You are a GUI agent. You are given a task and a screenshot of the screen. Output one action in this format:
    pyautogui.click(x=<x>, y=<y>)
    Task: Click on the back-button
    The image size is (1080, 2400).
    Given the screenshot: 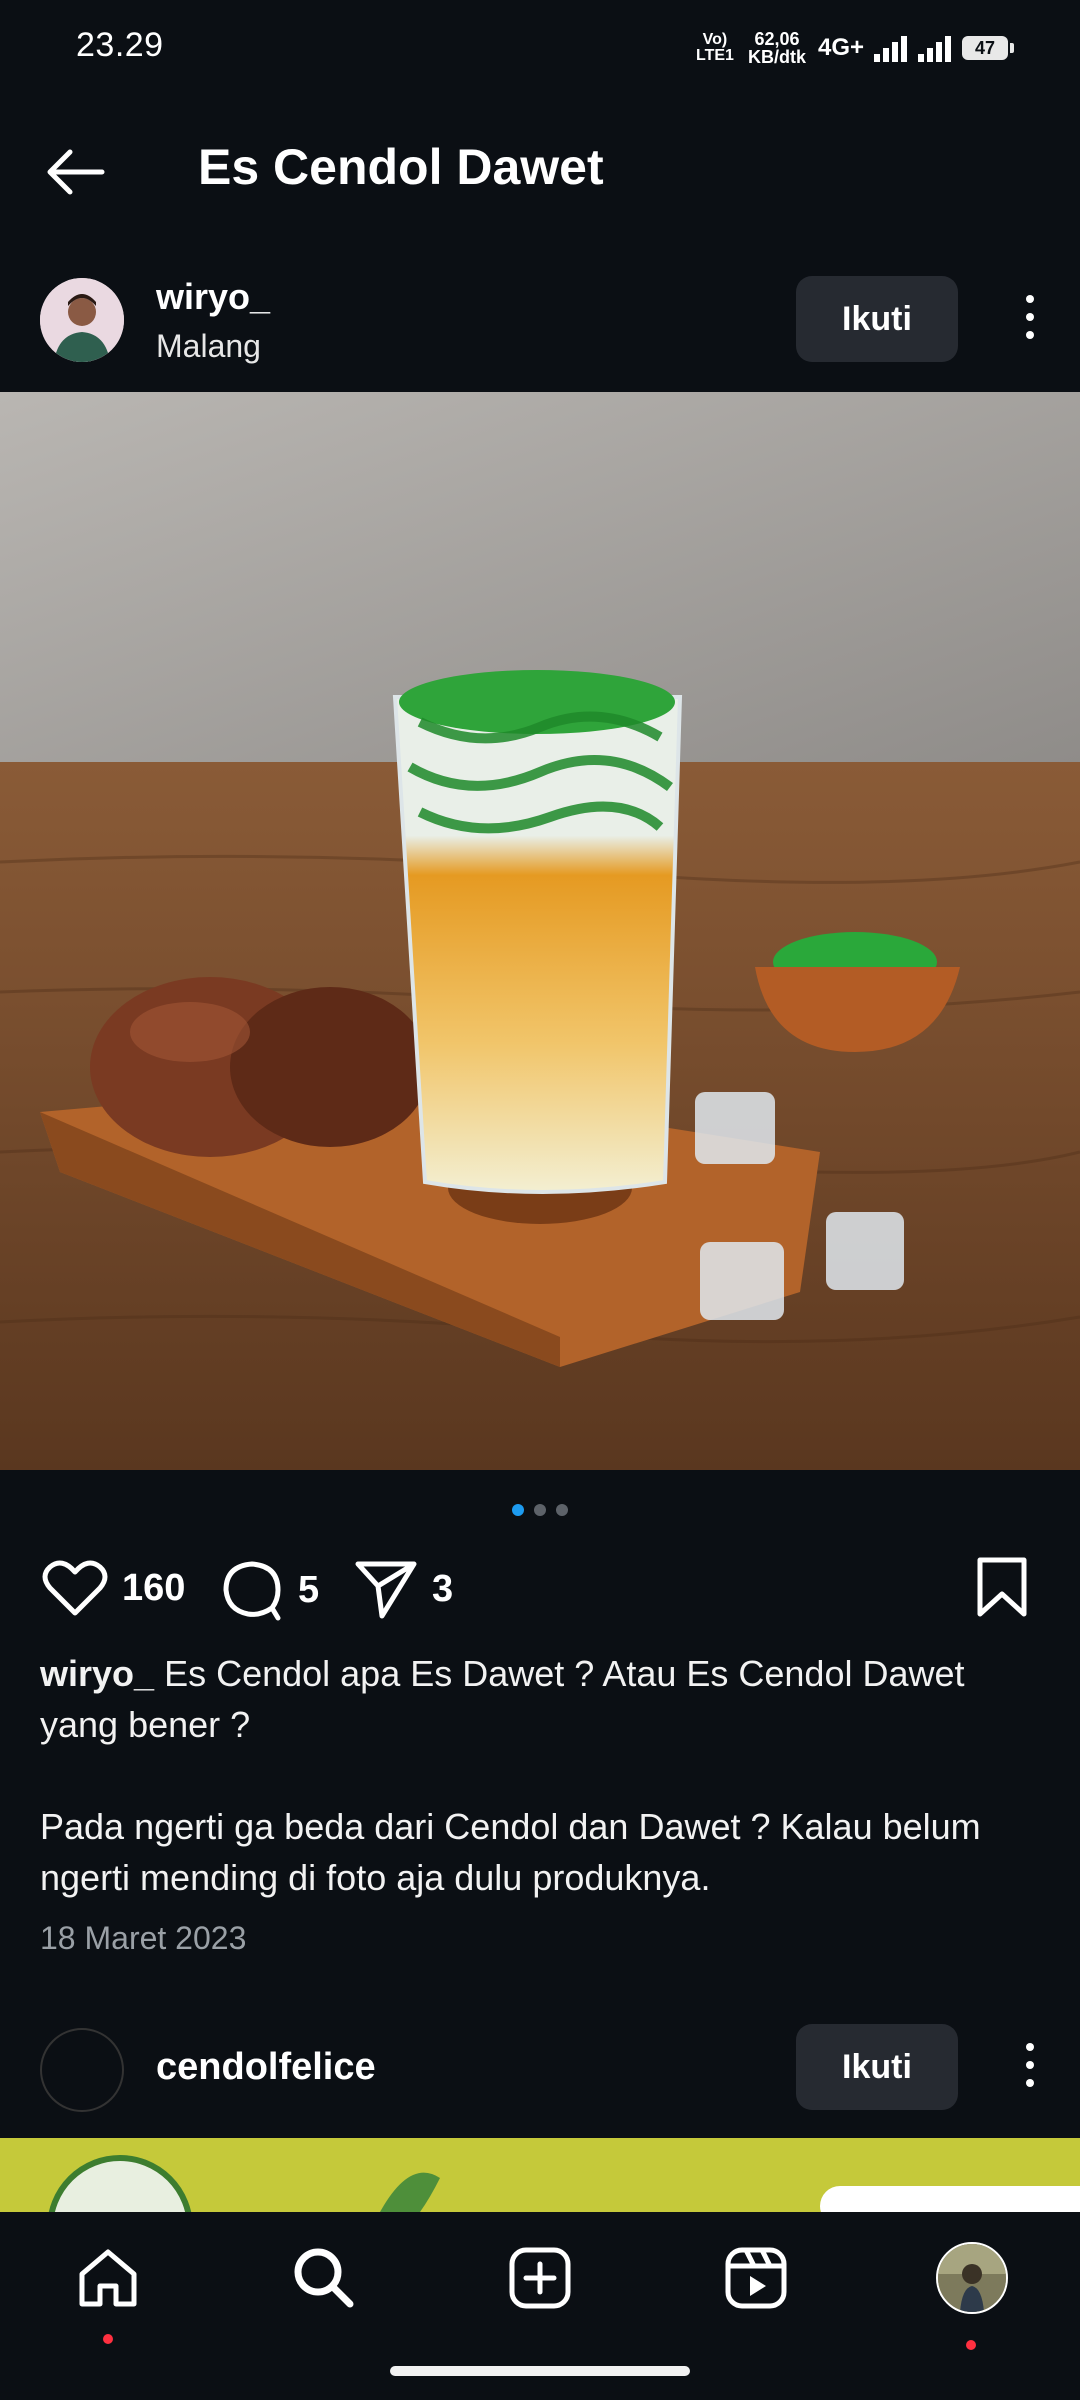 What is the action you would take?
    pyautogui.click(x=75, y=172)
    